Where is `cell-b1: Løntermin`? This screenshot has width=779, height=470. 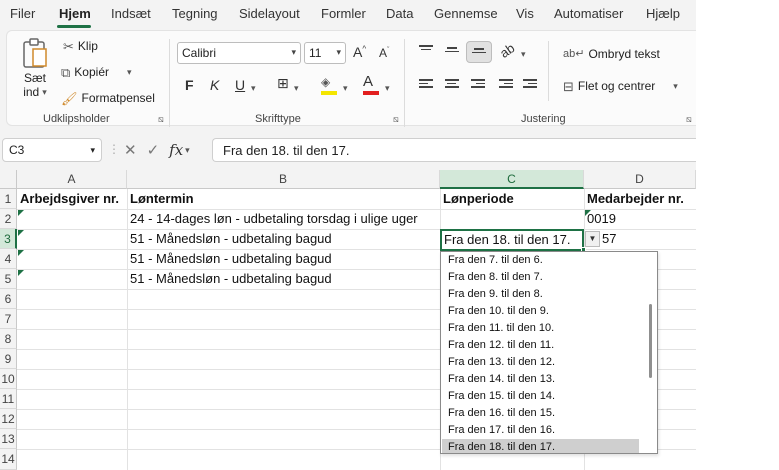
cell-b1: Løntermin is located at coordinates (284, 199).